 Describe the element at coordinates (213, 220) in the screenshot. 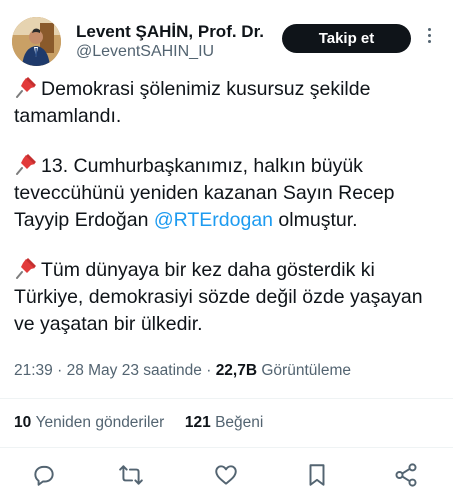

I see `mention-link: @RTErdogan` at that location.